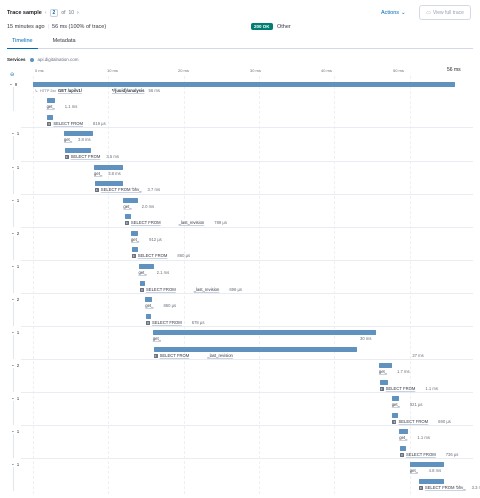  Describe the element at coordinates (445, 12) in the screenshot. I see `view-full-trace-button: ▭ View full trace` at that location.